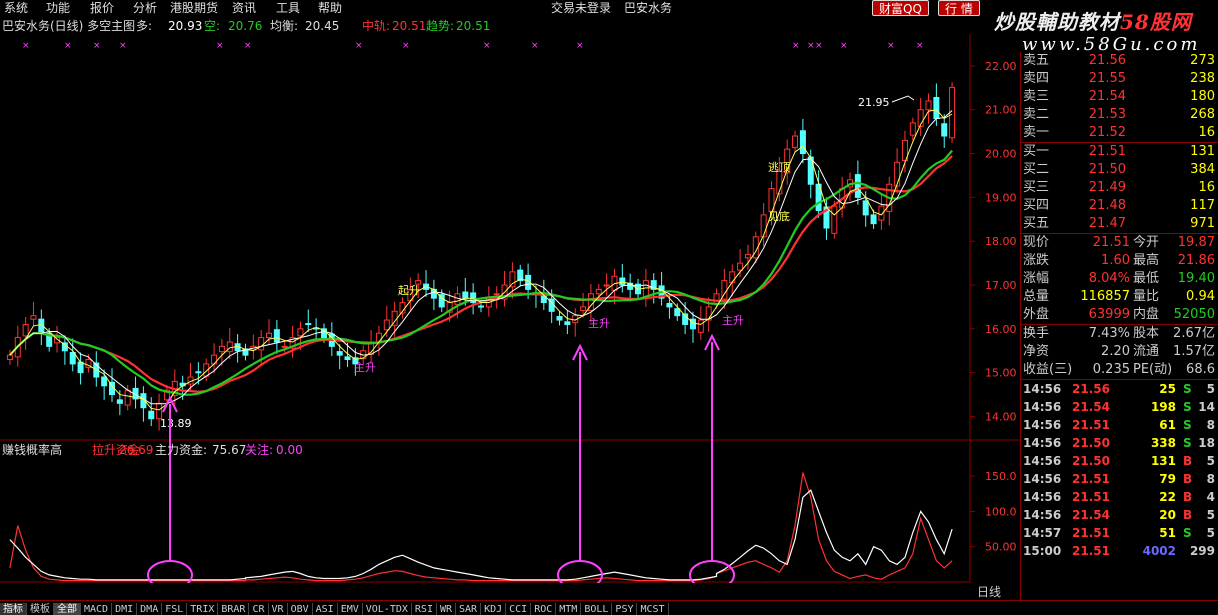 Image resolution: width=1218 pixels, height=615 pixels. What do you see at coordinates (494, 609) in the screenshot?
I see `tab-kdj: KDJ` at bounding box center [494, 609].